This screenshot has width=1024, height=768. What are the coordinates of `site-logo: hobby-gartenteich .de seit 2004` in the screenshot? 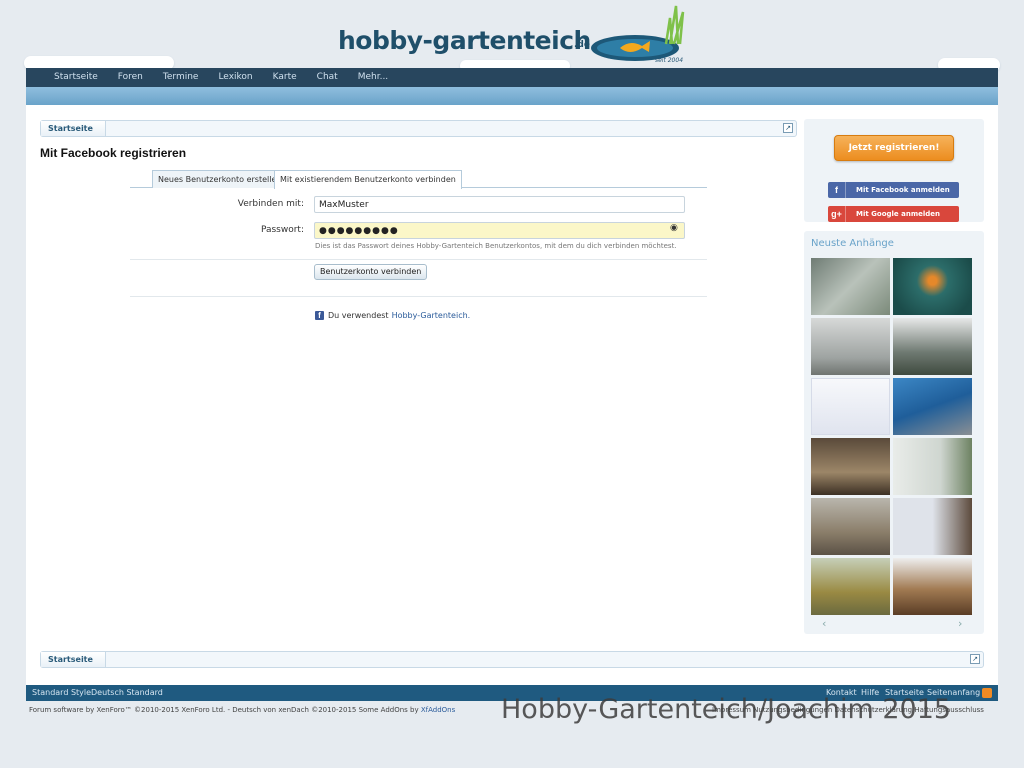 It's located at (514, 36).